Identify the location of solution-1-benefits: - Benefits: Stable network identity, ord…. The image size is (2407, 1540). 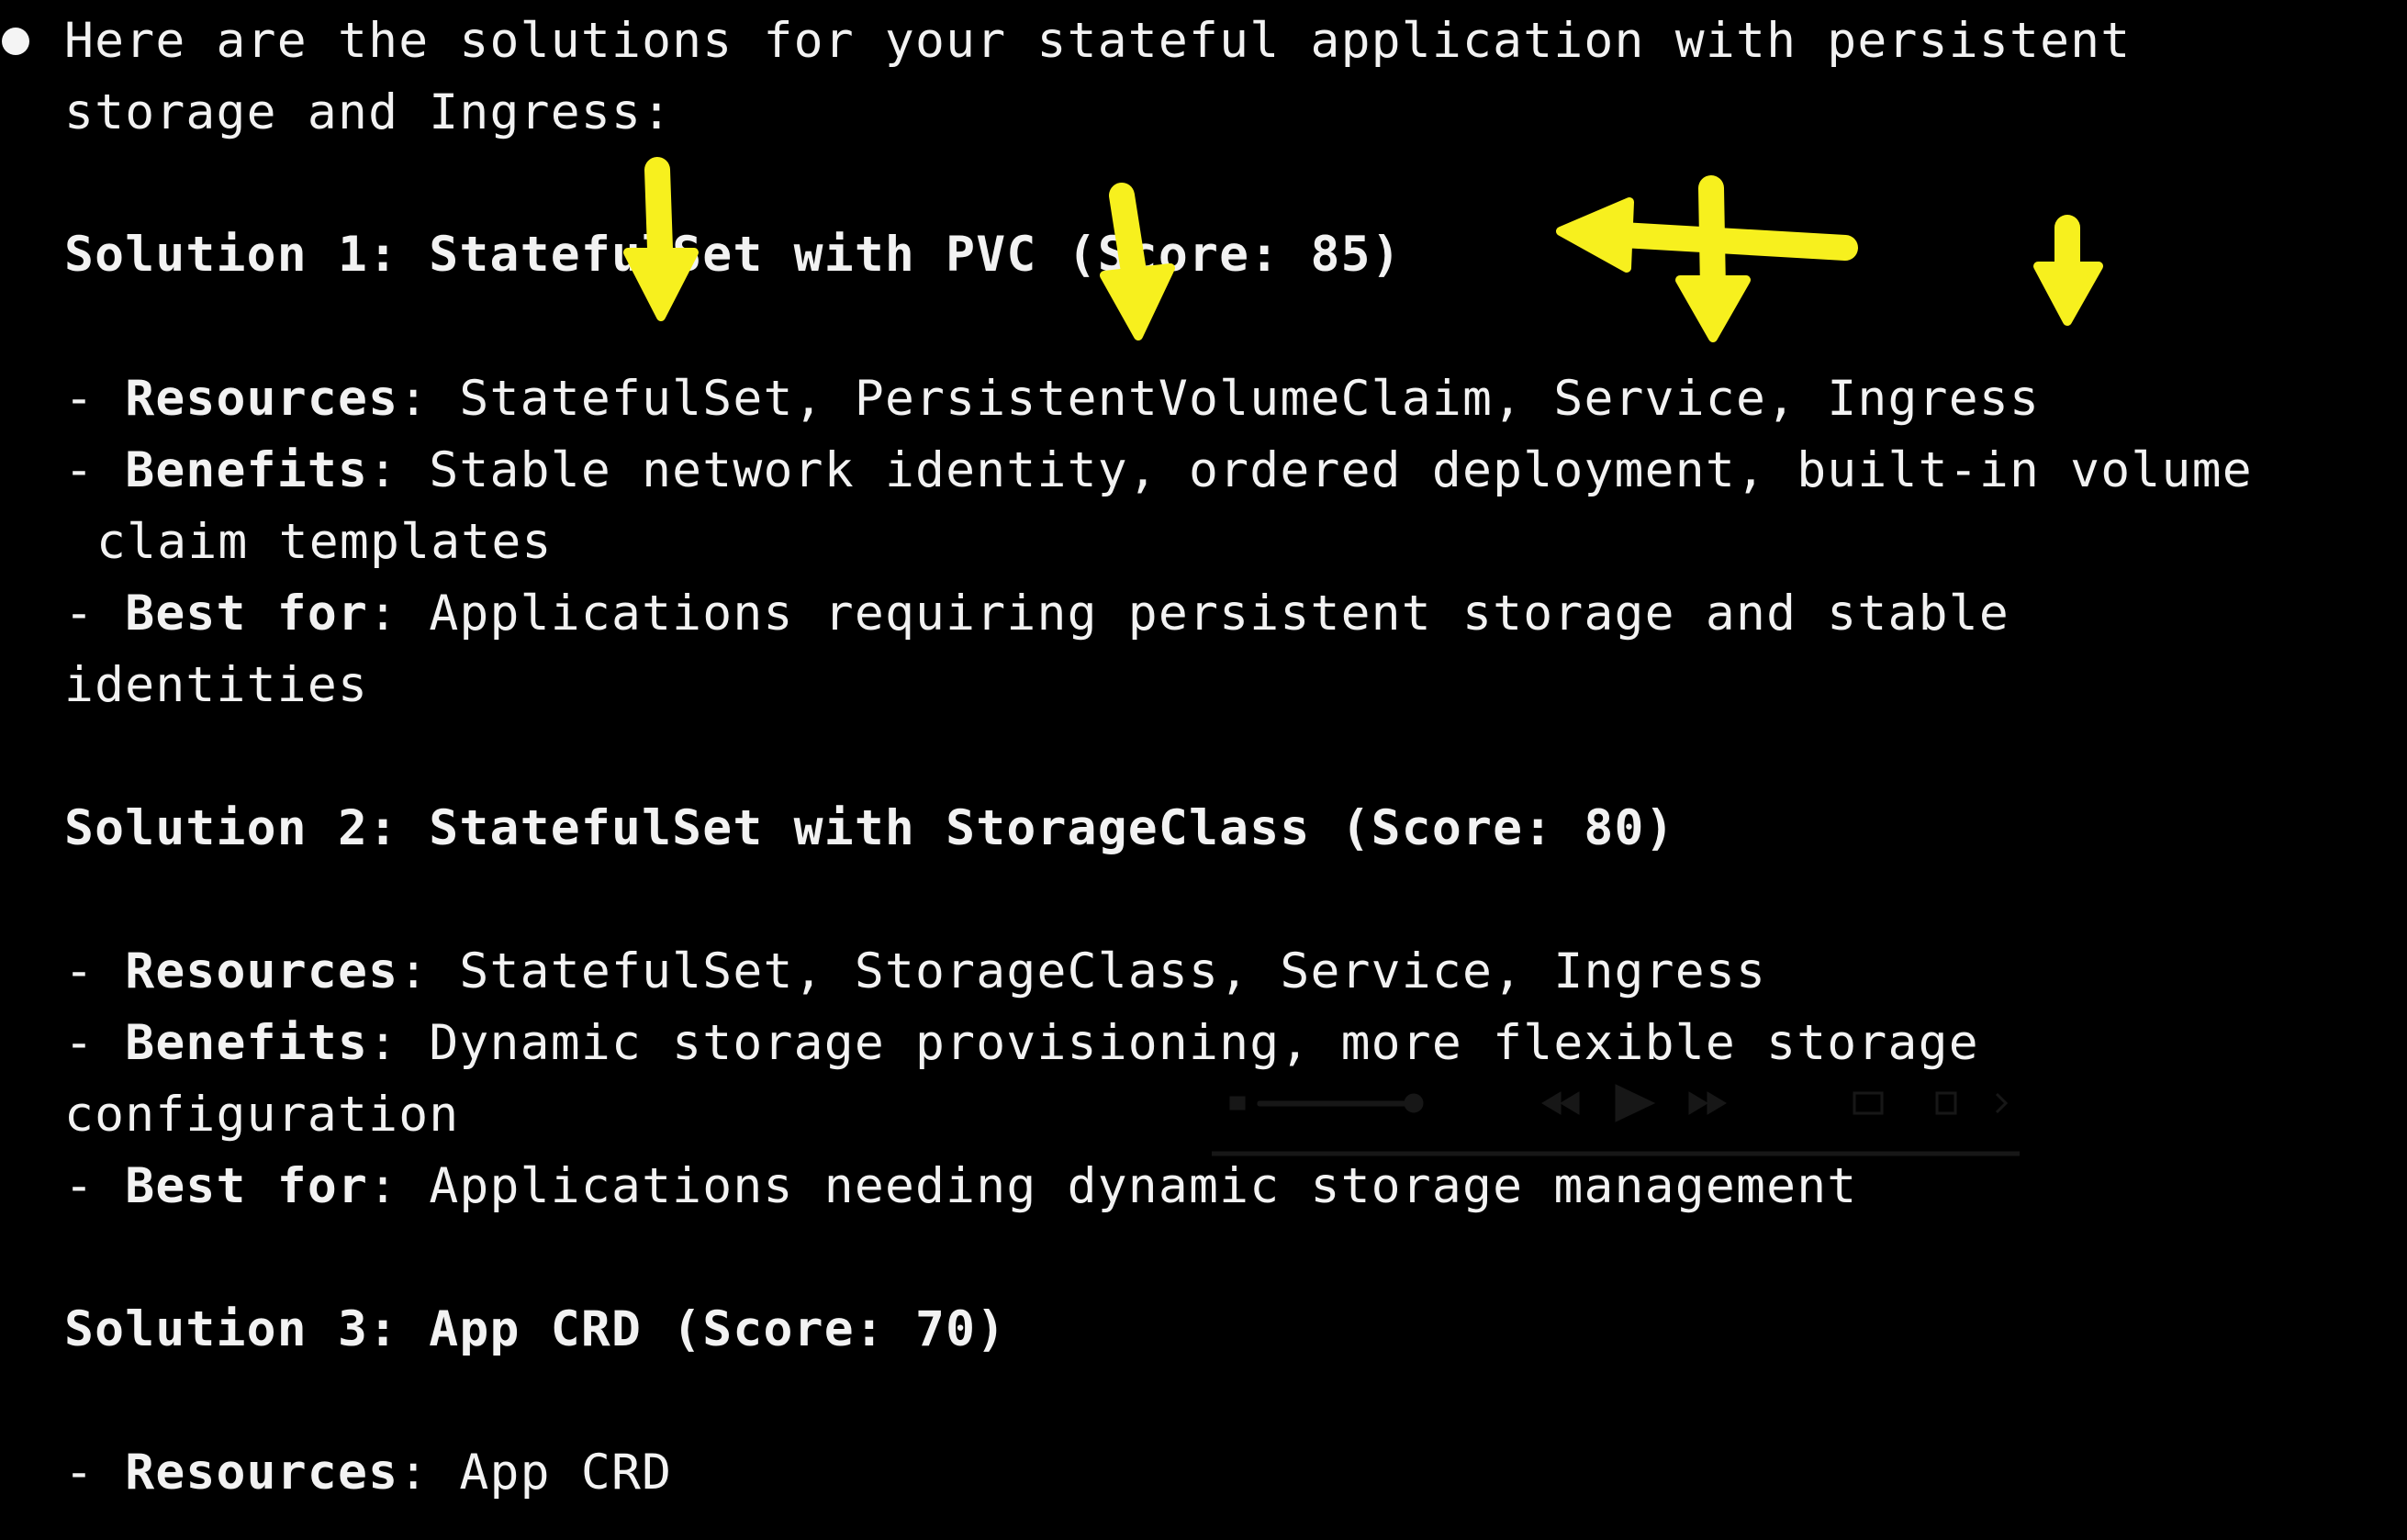
(1158, 471).